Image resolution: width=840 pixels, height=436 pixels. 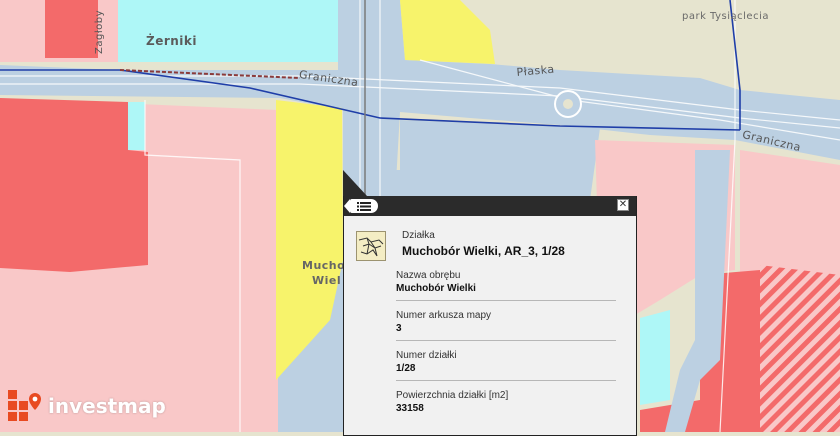 What do you see at coordinates (327, 280) in the screenshot?
I see `label-muchobor-line2: Wiel` at bounding box center [327, 280].